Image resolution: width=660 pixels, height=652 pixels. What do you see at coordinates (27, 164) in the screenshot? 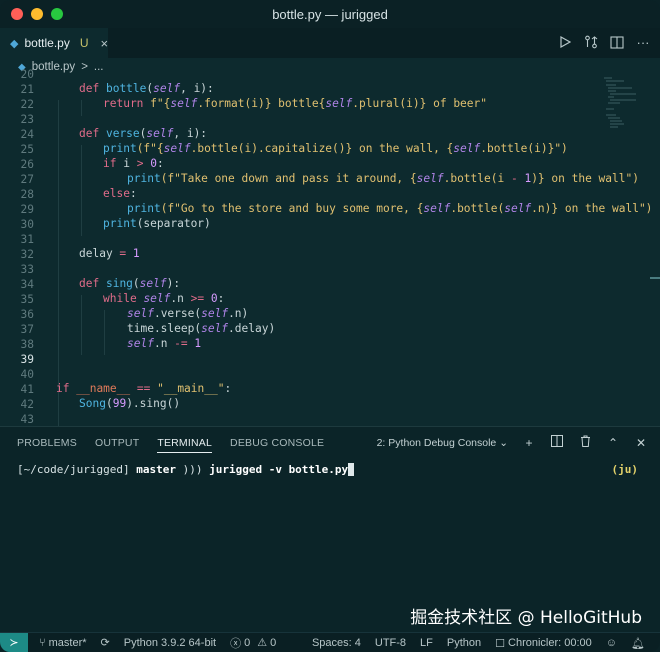
I see `line-number: 26` at bounding box center [27, 164].